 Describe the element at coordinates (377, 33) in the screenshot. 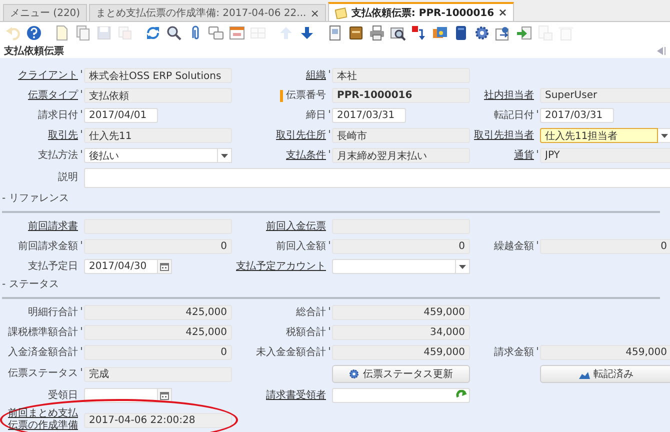

I see `printer-icon` at that location.